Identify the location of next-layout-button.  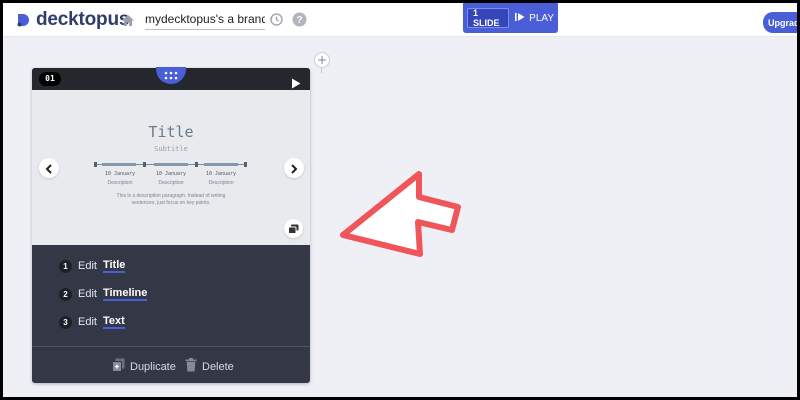
(294, 168).